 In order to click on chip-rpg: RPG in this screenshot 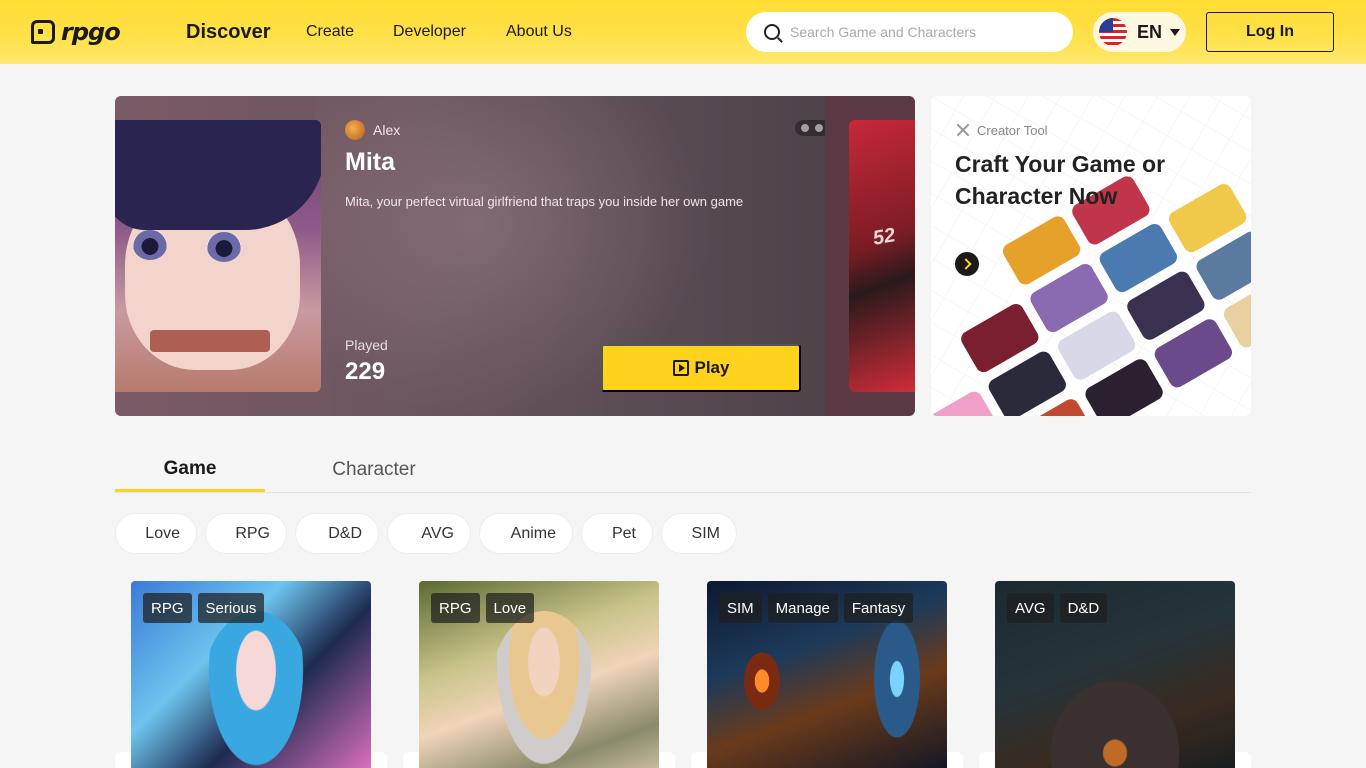, I will do `click(246, 533)`.